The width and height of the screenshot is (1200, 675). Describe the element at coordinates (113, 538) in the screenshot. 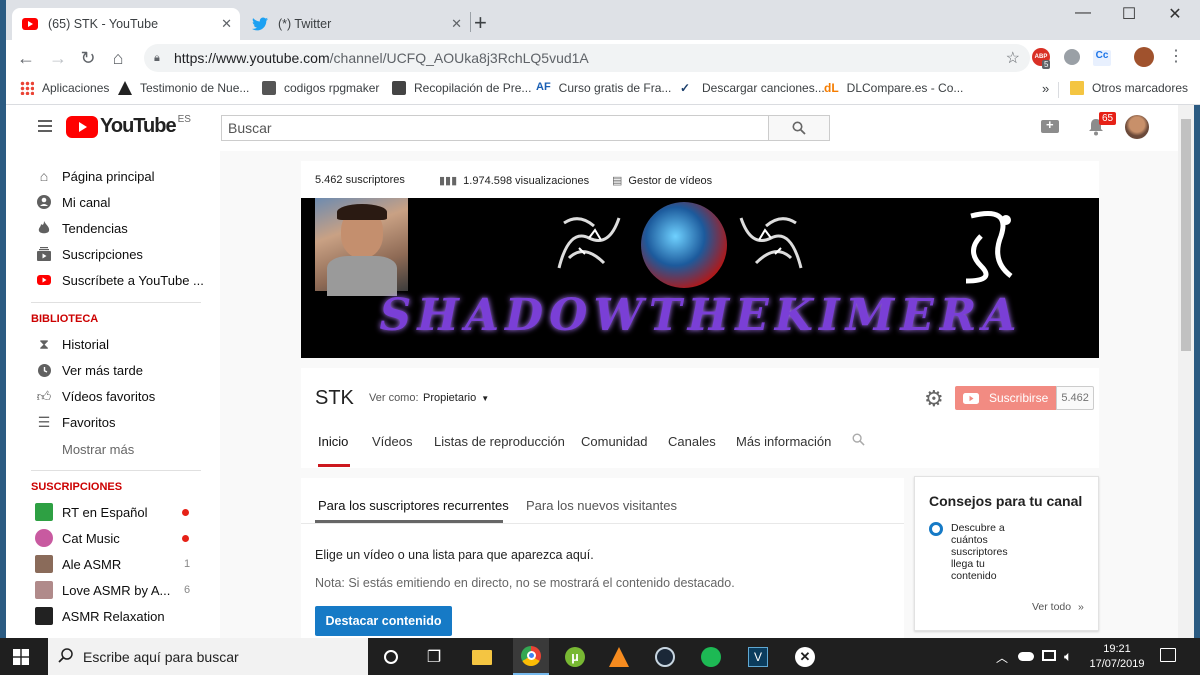

I see `subscription-item: Cat Music` at that location.